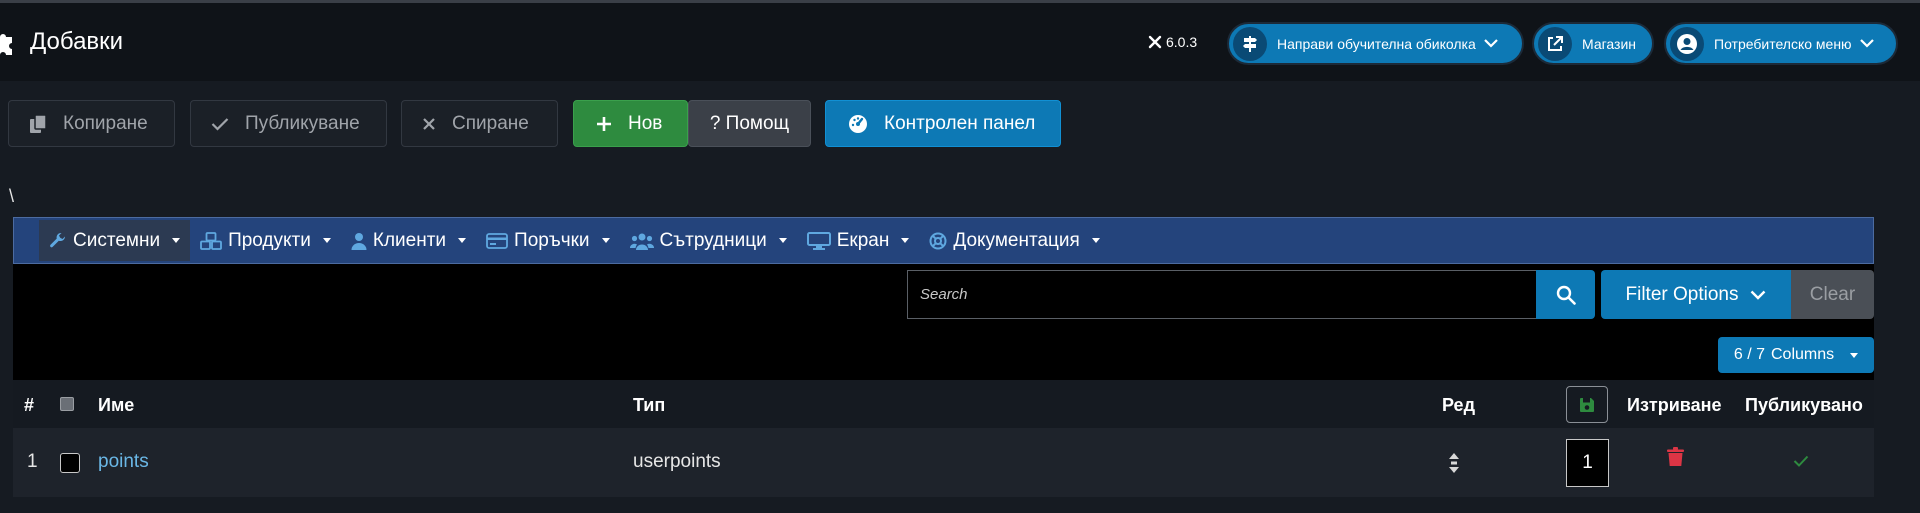 The width and height of the screenshot is (1920, 513). I want to click on published-toggle, so click(1801, 461).